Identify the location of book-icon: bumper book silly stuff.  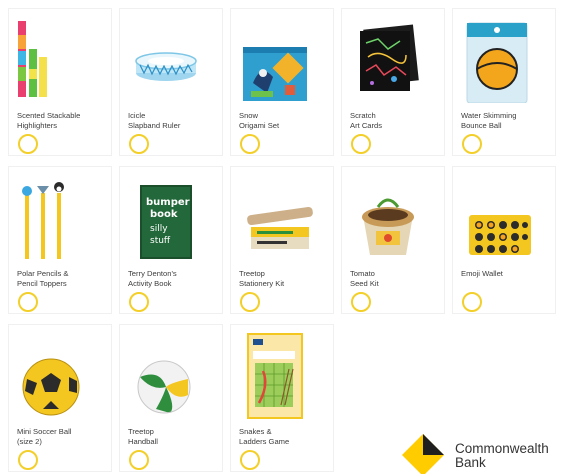
(166, 216).